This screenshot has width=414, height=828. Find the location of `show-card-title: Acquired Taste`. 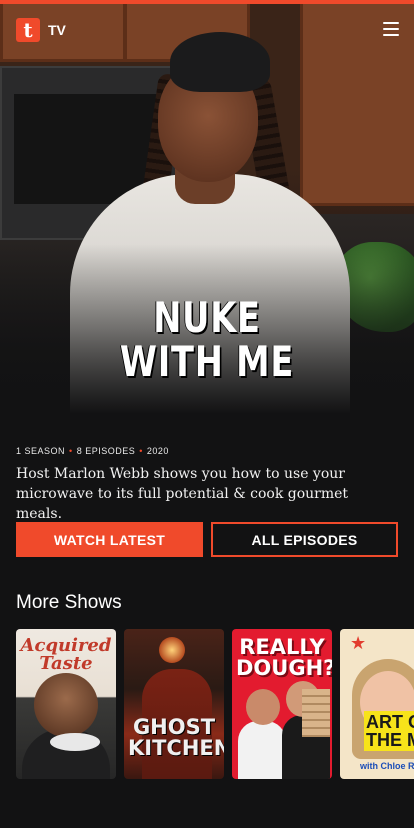

show-card-title: Acquired Taste is located at coordinates (66, 654).